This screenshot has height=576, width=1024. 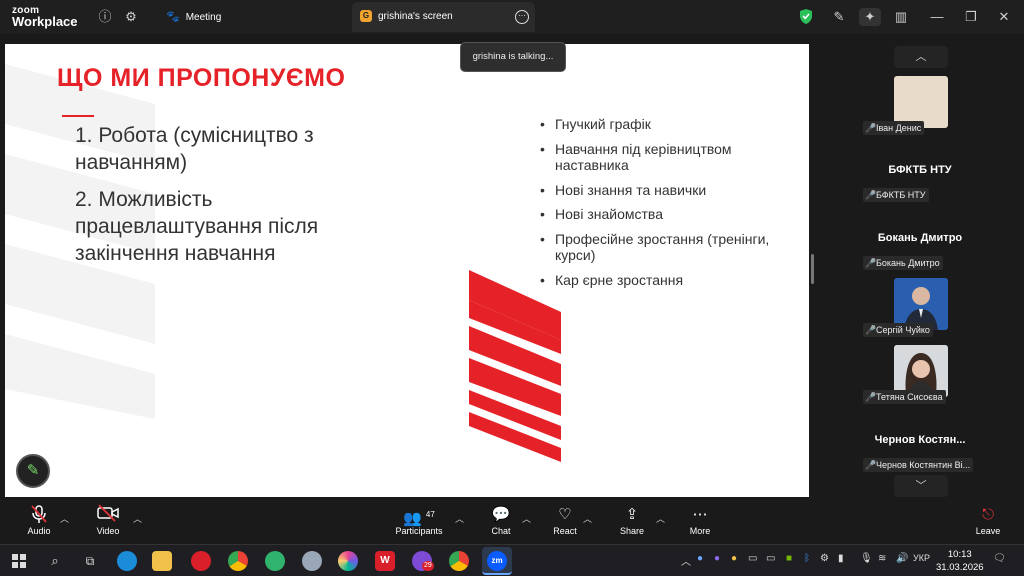 What do you see at coordinates (33, 471) in the screenshot?
I see `annotation-pen-button: ✎` at bounding box center [33, 471].